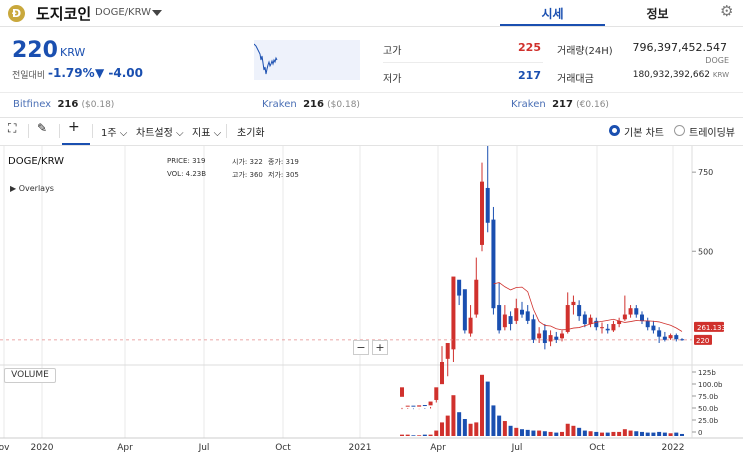 Image resolution: width=743 pixels, height=458 pixels. I want to click on pencil-icon: ✎, so click(42, 128).